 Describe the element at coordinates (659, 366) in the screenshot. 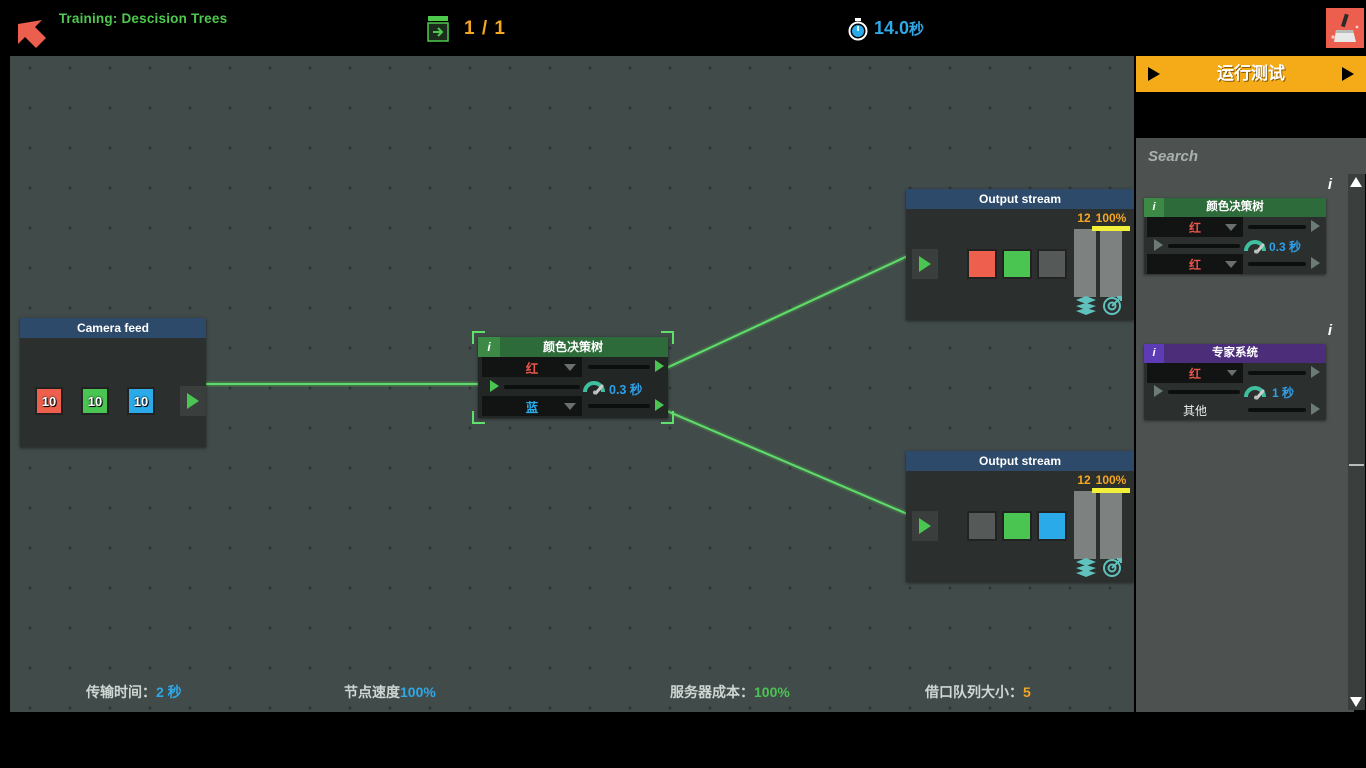

I see `decision-output-port-top` at that location.